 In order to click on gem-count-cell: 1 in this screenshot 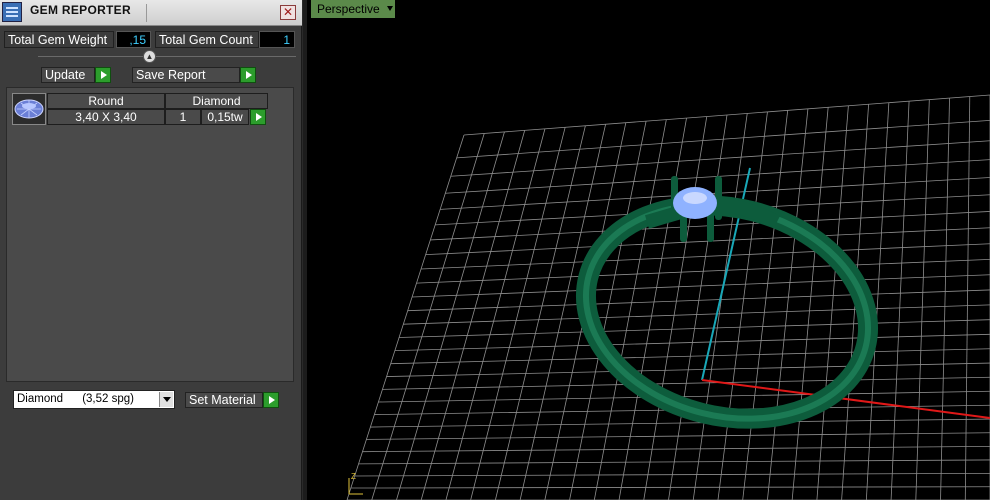, I will do `click(183, 117)`.